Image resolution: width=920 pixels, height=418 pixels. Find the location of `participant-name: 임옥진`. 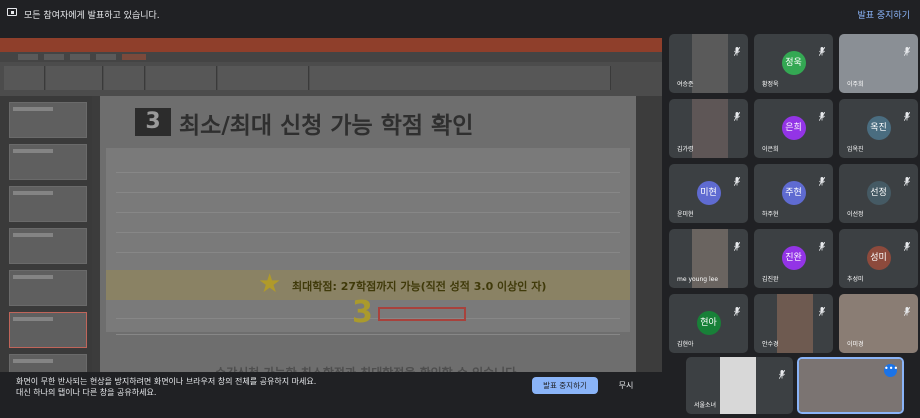

participant-name: 임옥진 is located at coordinates (855, 149).